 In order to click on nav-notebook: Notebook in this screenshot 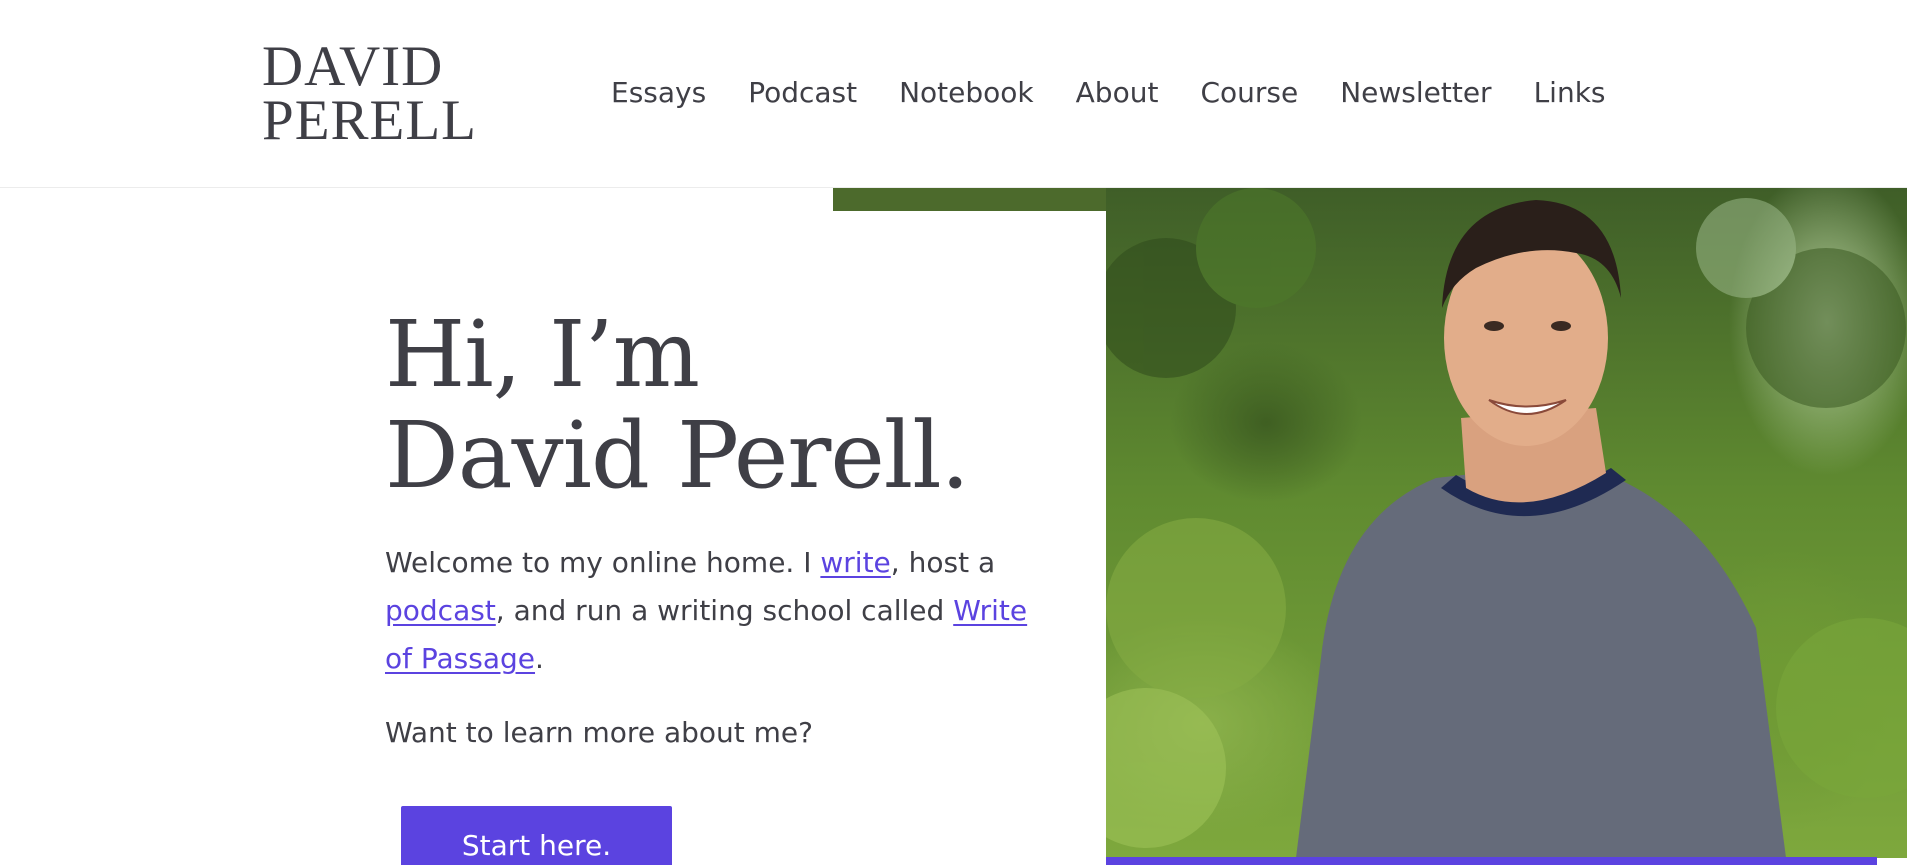, I will do `click(966, 92)`.